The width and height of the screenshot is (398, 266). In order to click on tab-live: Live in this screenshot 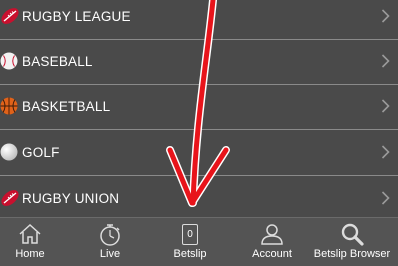, I will do `click(110, 242)`.